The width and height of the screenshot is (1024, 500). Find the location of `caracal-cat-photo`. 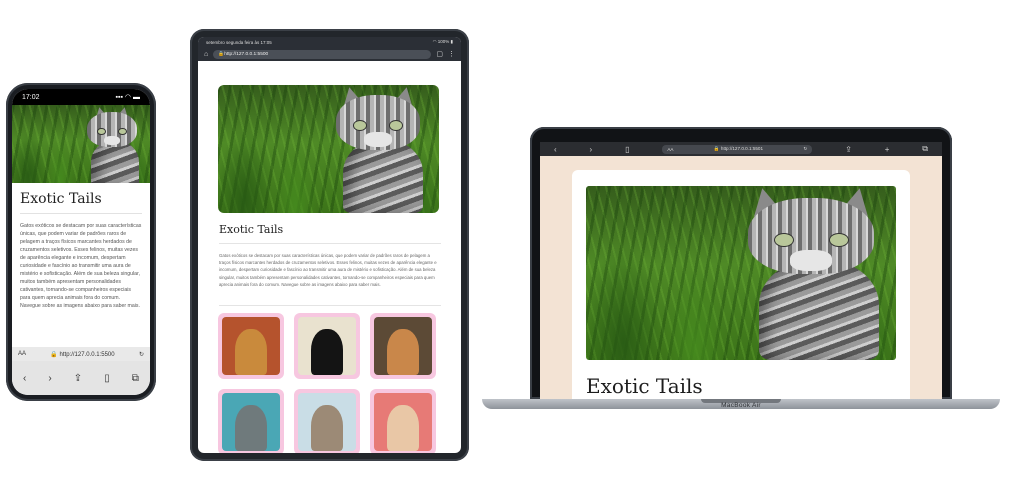

caracal-cat-photo is located at coordinates (403, 346).